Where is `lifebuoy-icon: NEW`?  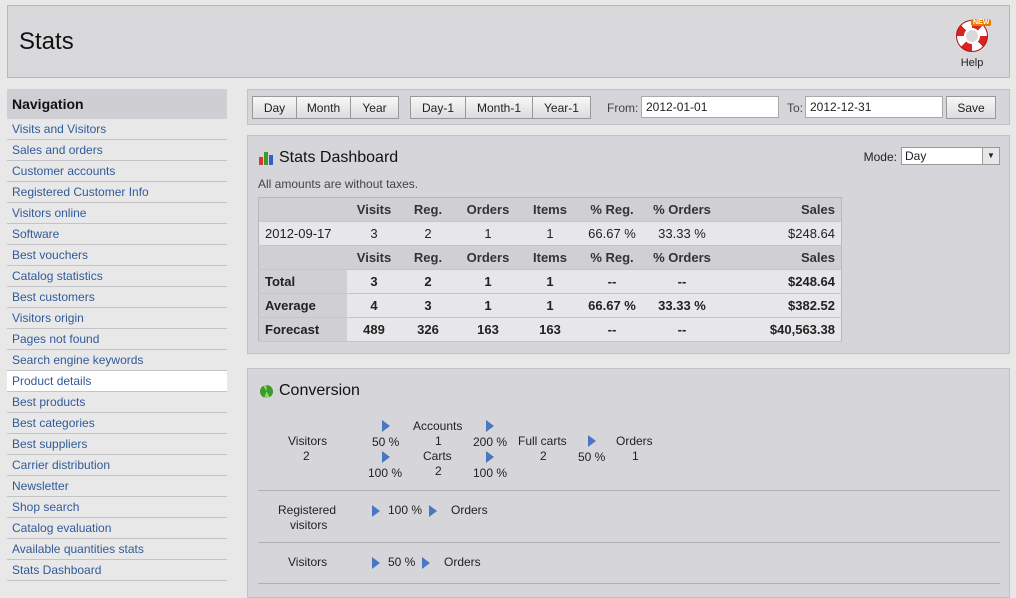
lifebuoy-icon: NEW is located at coordinates (974, 35).